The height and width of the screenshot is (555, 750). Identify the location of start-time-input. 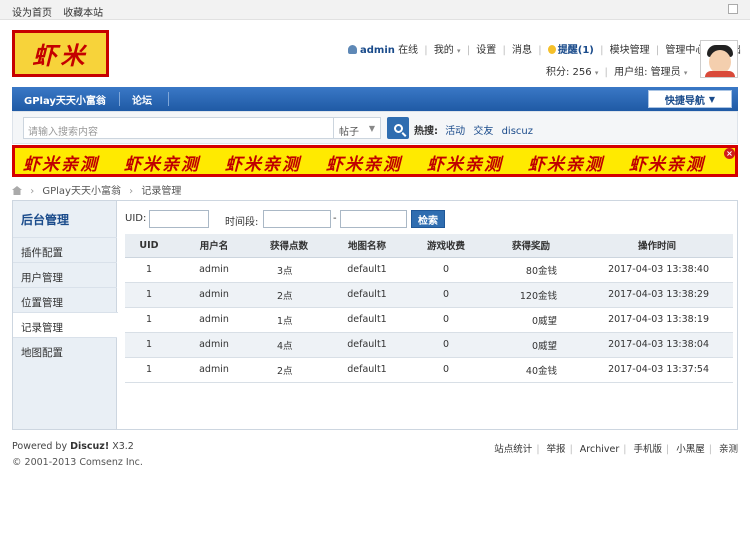
(297, 219).